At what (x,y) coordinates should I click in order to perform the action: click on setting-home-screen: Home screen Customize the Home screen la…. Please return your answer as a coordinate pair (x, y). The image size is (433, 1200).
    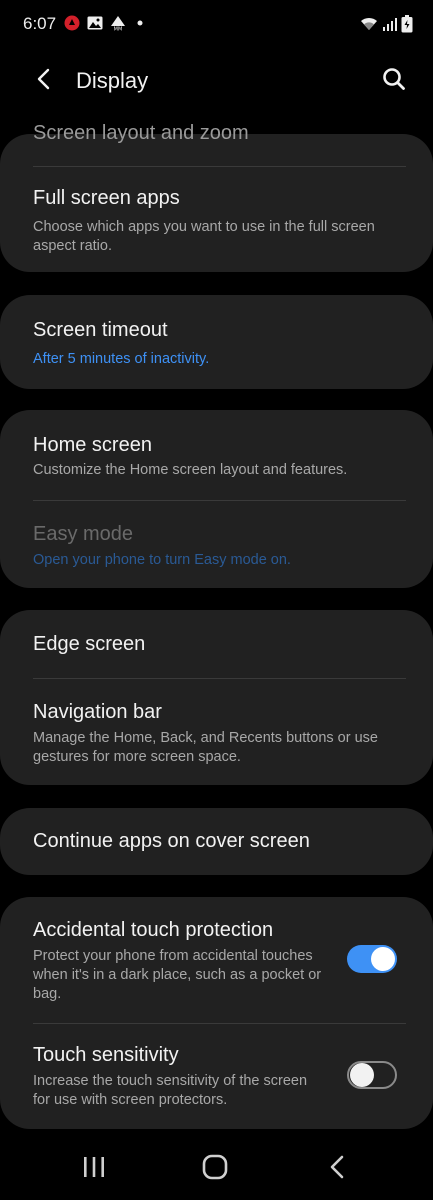
    Looking at the image, I should click on (216, 455).